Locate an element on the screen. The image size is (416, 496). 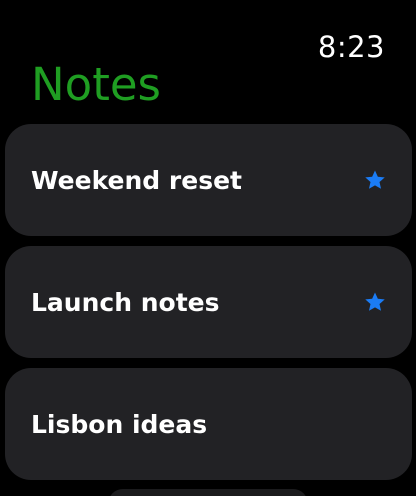
next-card-peek is located at coordinates (208, 492).